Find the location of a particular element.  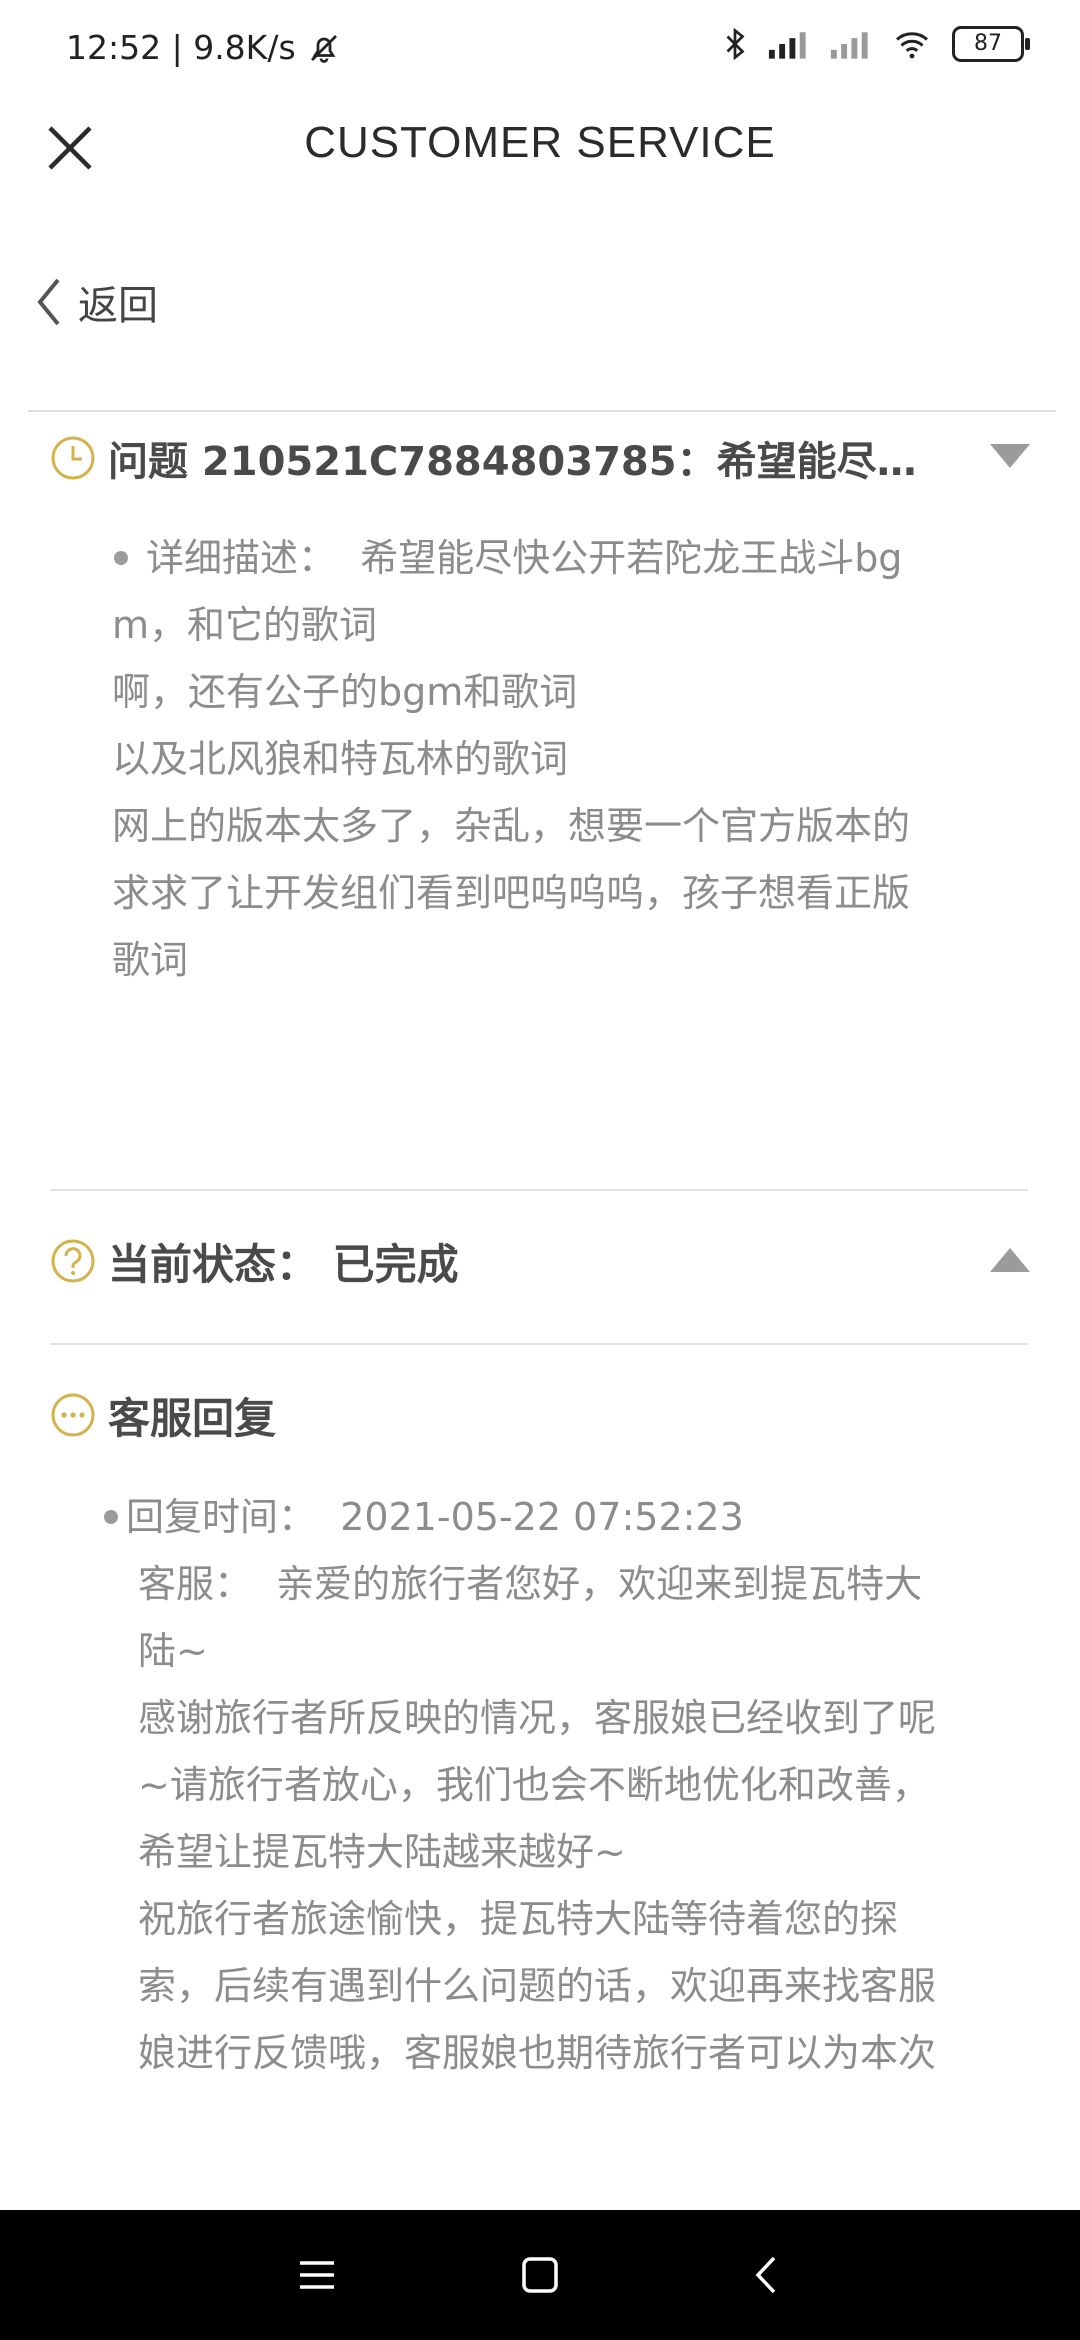

status-bar: 12:52 | 9.8K/s 87 is located at coordinates (540, 50).